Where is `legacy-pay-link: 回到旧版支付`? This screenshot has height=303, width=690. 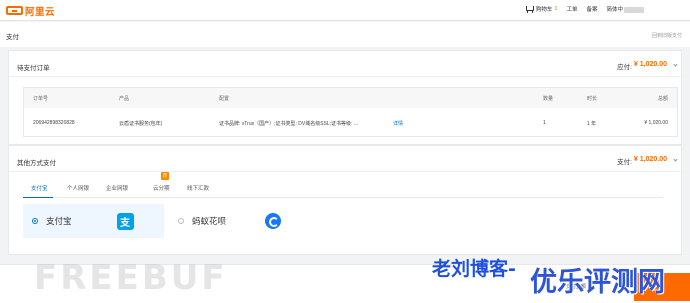 legacy-pay-link: 回到旧版支付 is located at coordinates (667, 35).